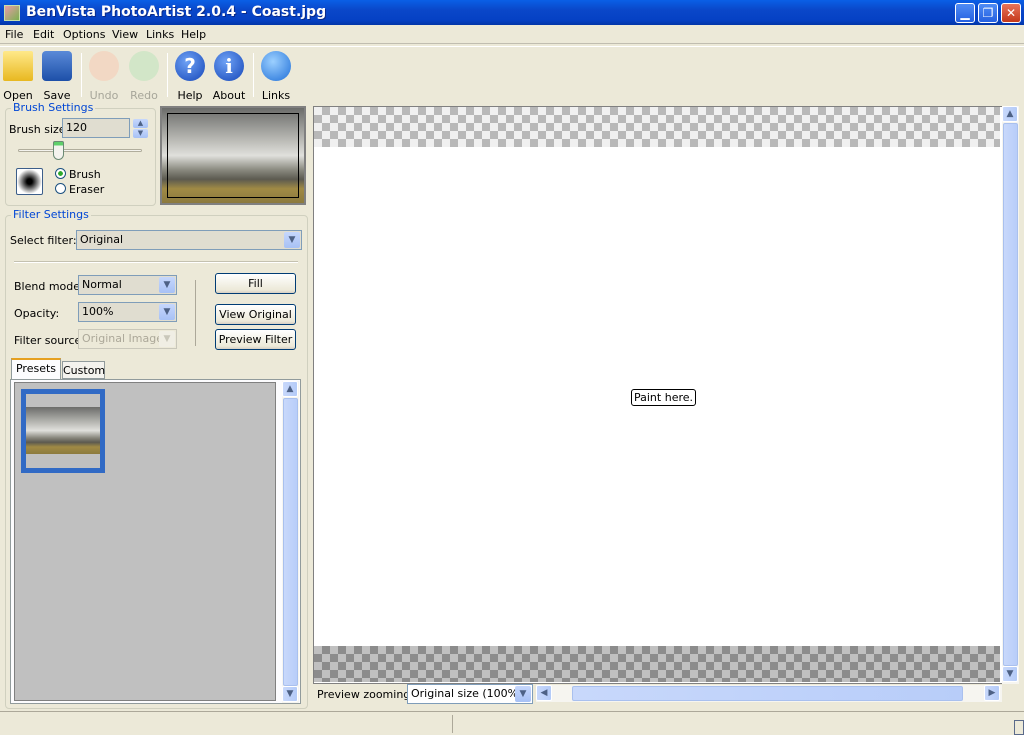  I want to click on close-icon: ✕, so click(1011, 13).